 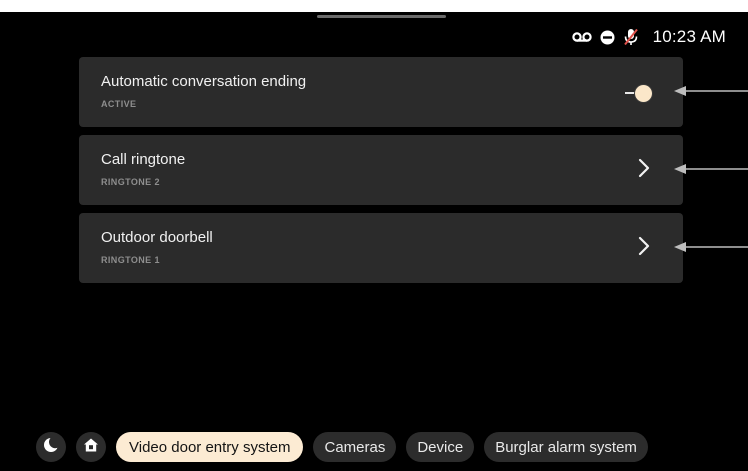 I want to click on setting-automatic-conversation-ending: Automatic conversation ending ACTIVE, so click(x=381, y=92).